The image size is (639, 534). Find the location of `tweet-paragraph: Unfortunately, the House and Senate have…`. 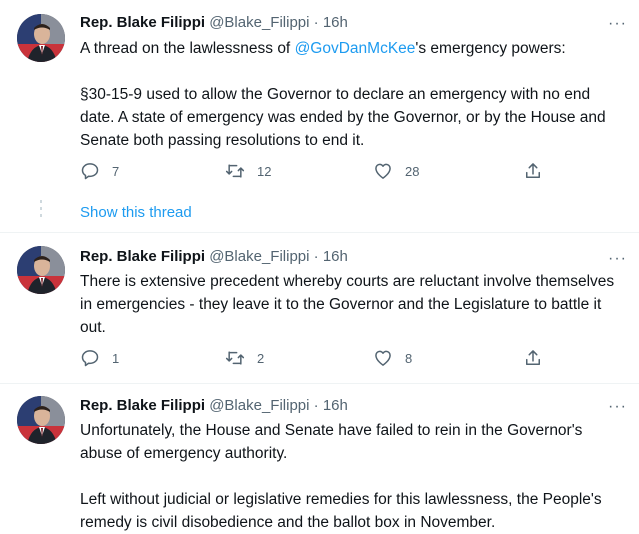

tweet-paragraph: Unfortunately, the House and Senate have… is located at coordinates (331, 442).